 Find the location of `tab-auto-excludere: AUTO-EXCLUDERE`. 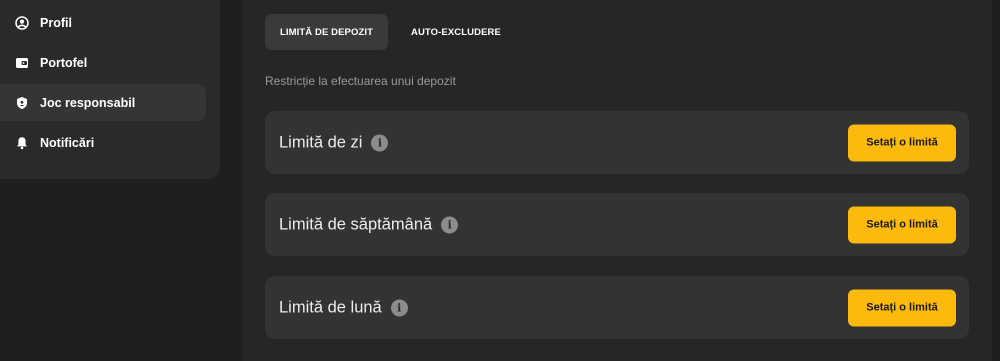

tab-auto-excludere: AUTO-EXCLUDERE is located at coordinates (456, 32).